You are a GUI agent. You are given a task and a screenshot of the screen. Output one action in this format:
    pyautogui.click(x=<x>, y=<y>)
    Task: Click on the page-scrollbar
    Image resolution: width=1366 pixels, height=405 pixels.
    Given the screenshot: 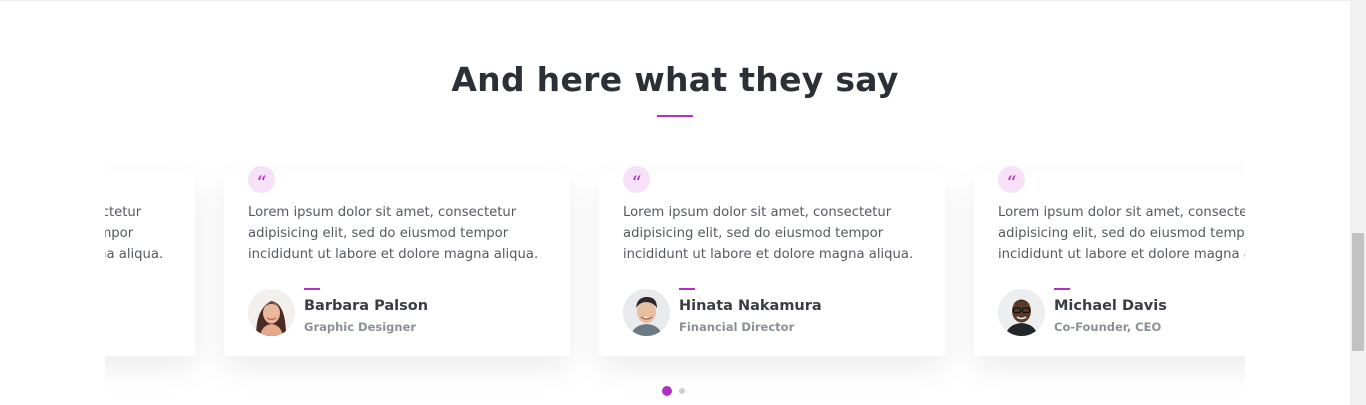 What is the action you would take?
    pyautogui.click(x=1358, y=202)
    